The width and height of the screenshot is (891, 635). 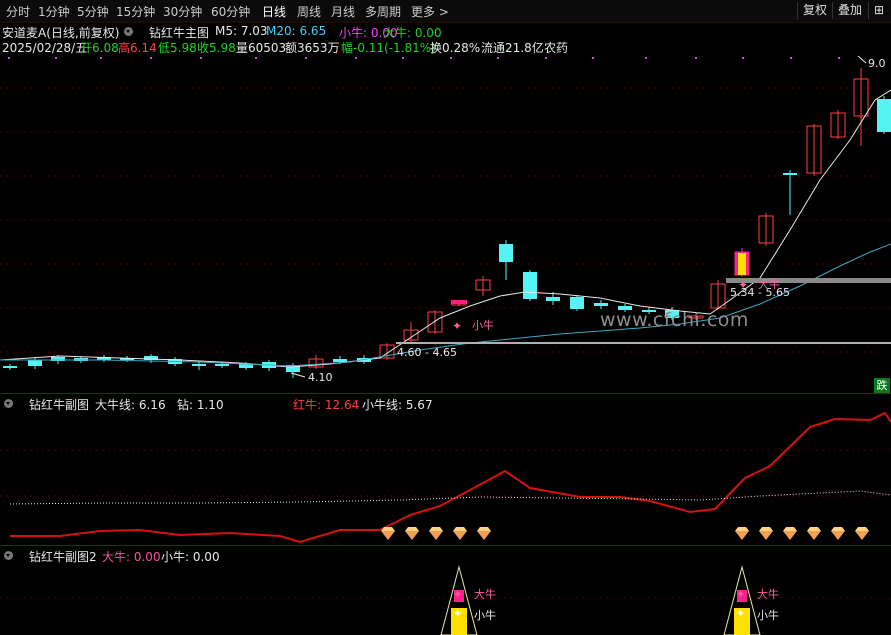 I want to click on small-bull-mark: 小牛, so click(x=483, y=325).